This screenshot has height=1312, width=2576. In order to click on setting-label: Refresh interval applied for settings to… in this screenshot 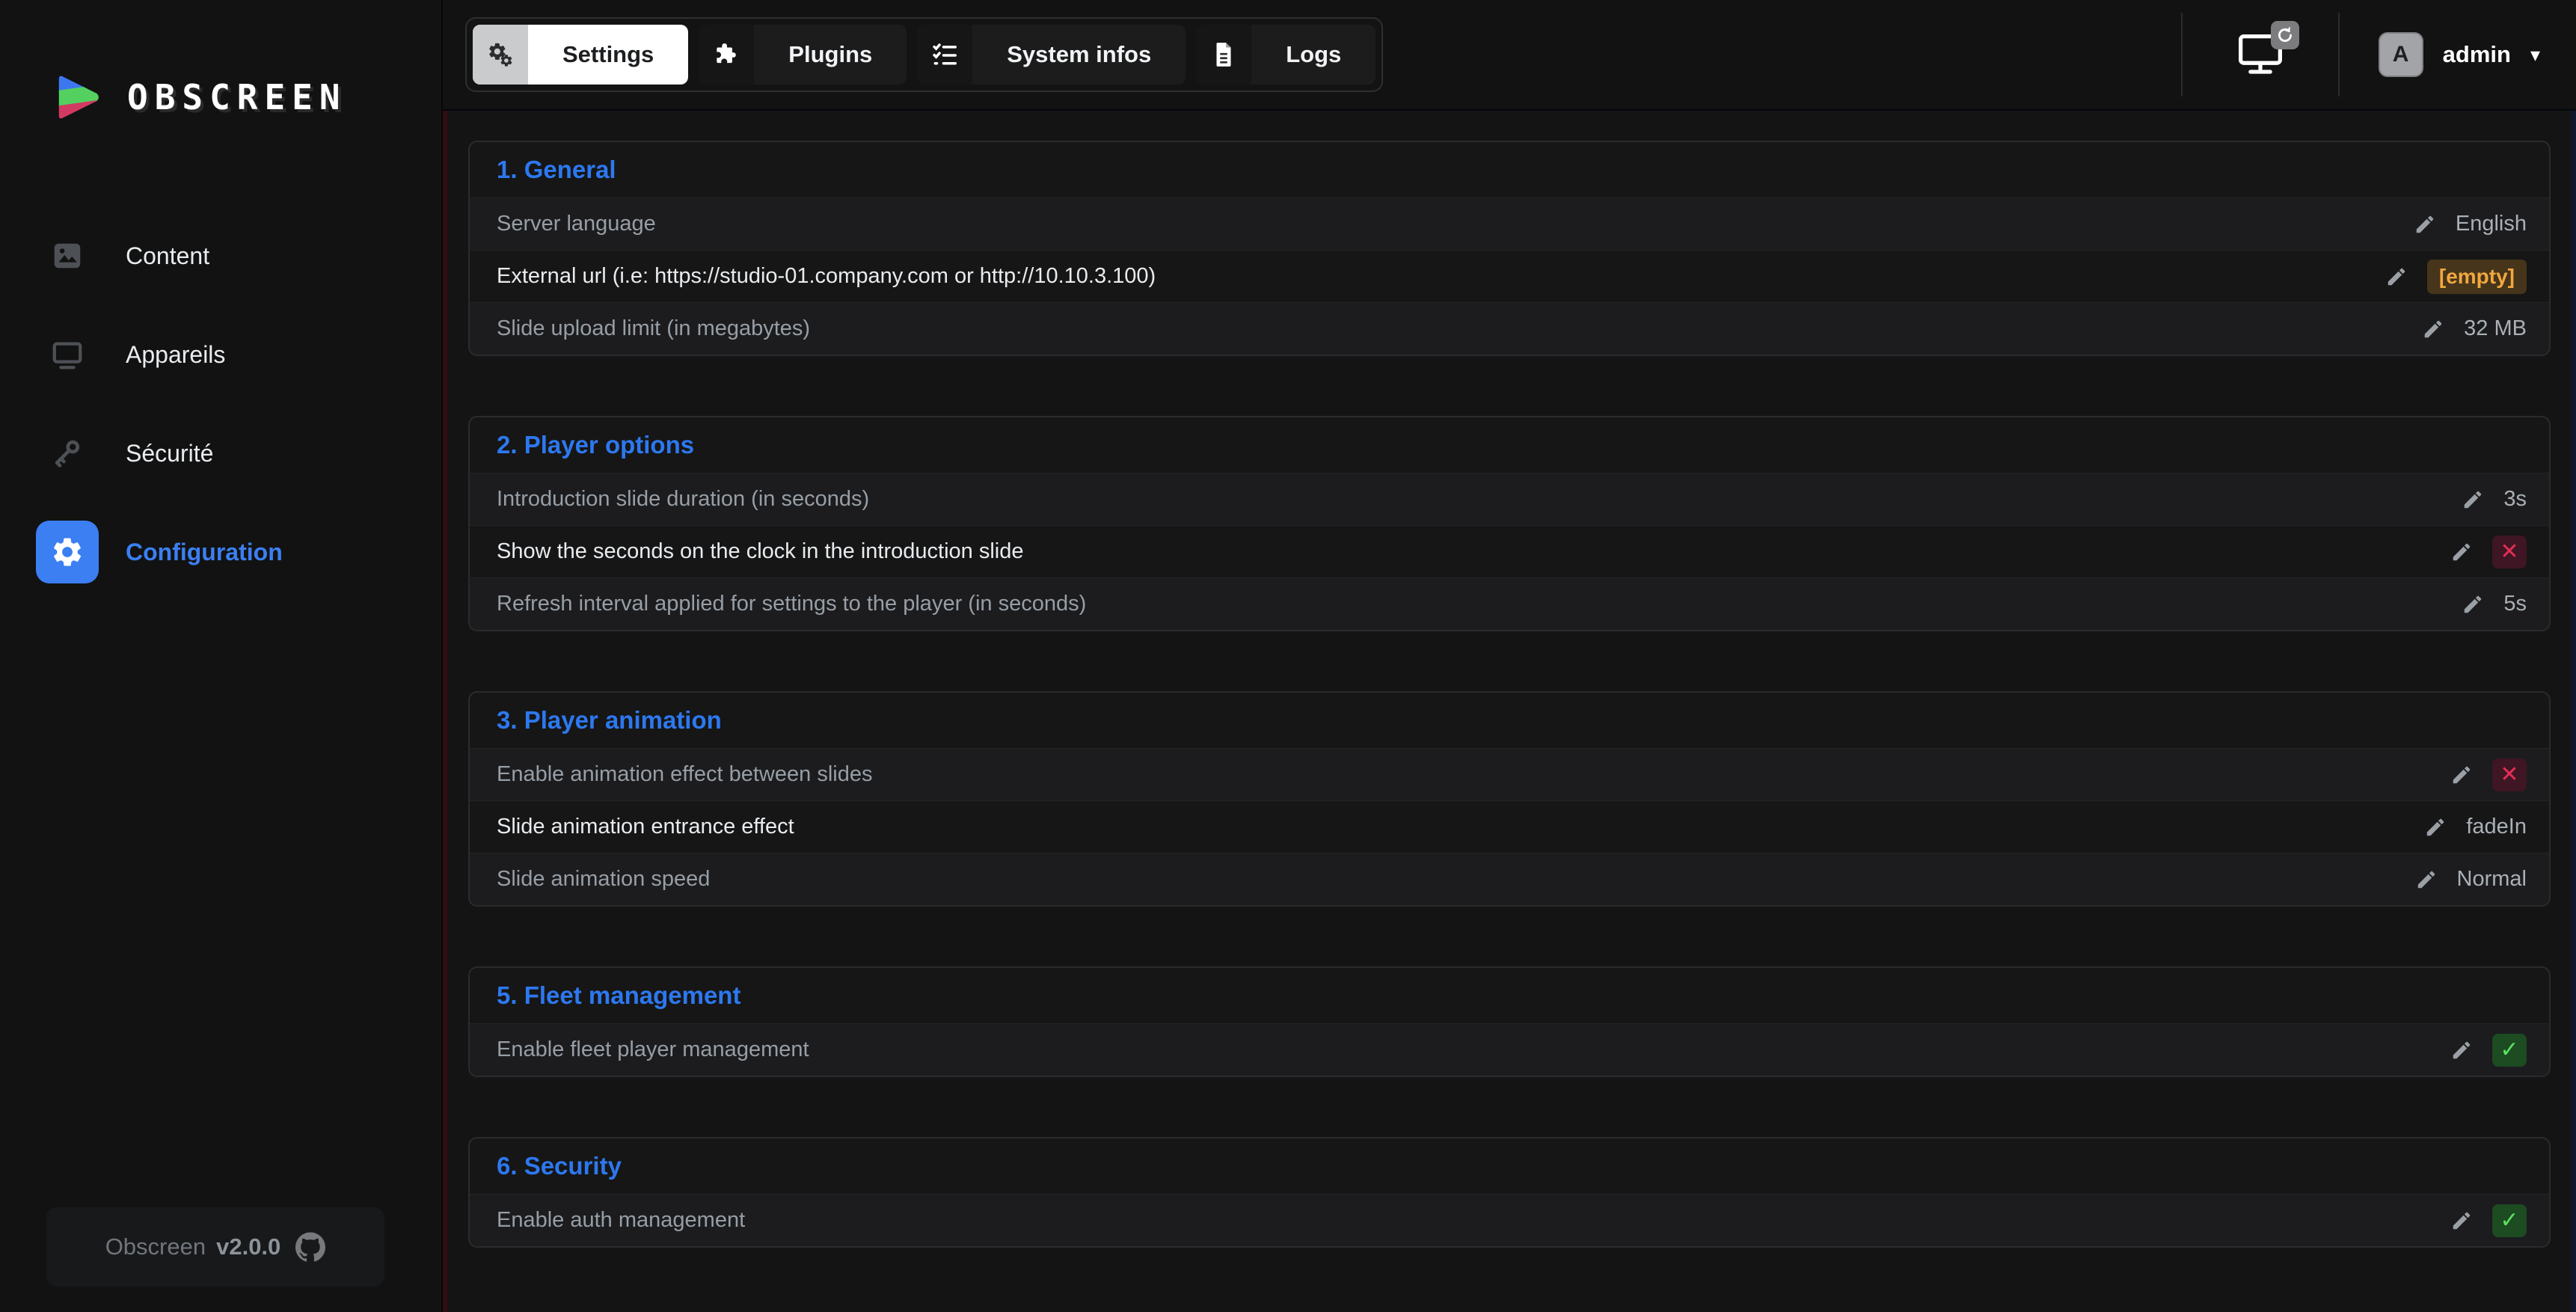, I will do `click(792, 604)`.